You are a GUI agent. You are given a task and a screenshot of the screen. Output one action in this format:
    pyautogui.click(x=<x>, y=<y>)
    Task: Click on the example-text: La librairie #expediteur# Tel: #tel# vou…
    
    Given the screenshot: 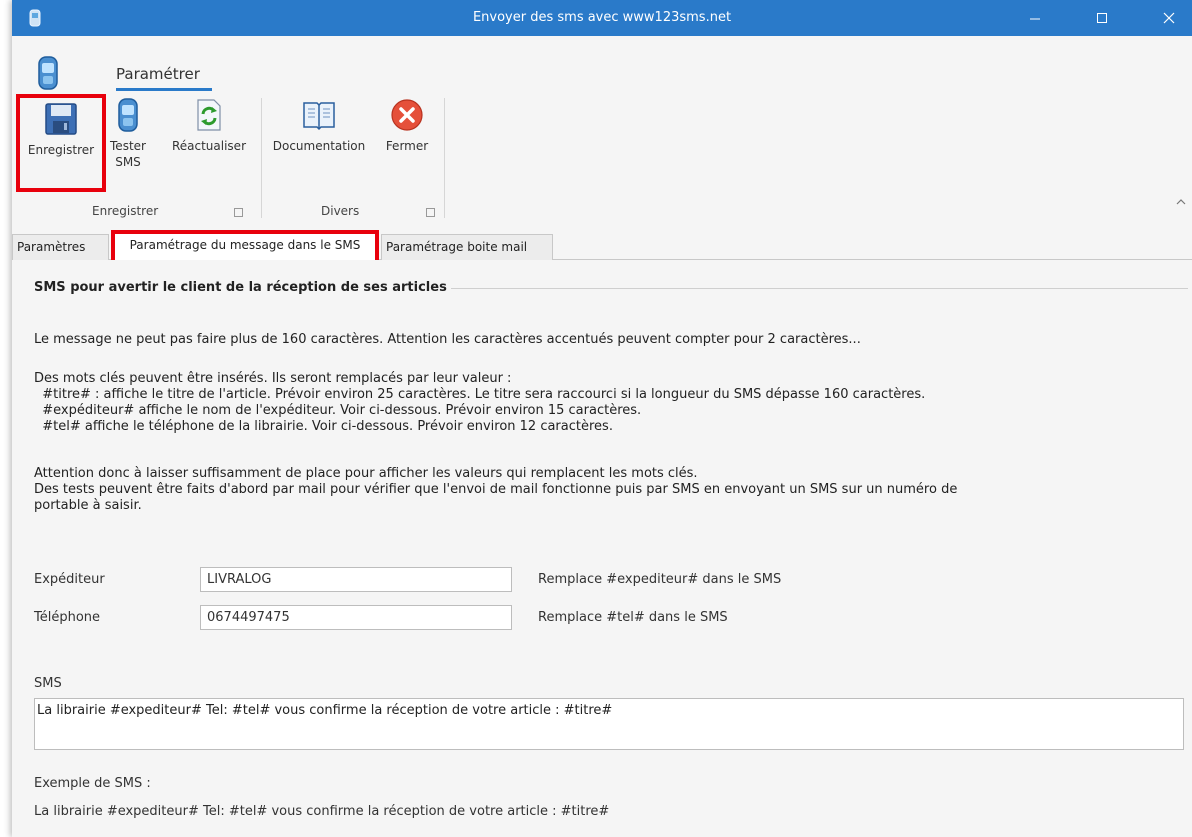 What is the action you would take?
    pyautogui.click(x=322, y=811)
    